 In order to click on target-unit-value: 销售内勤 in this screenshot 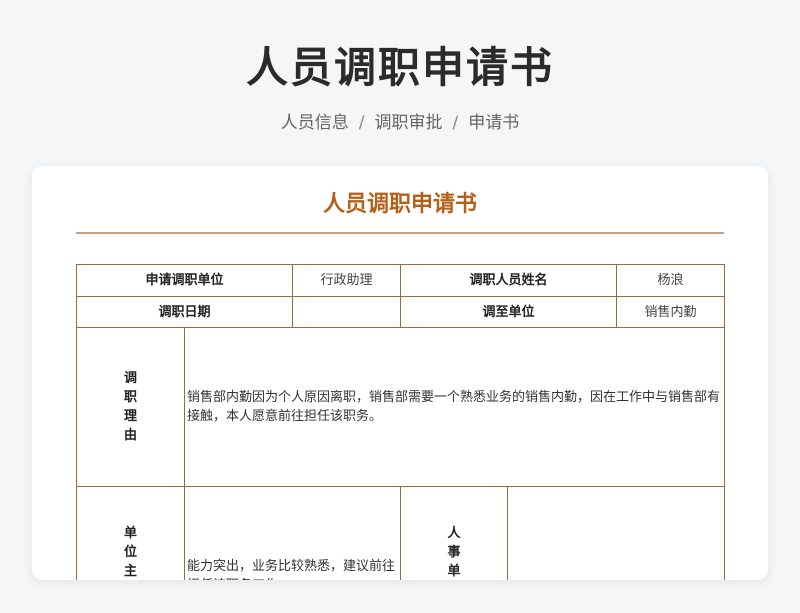, I will do `click(671, 312)`.